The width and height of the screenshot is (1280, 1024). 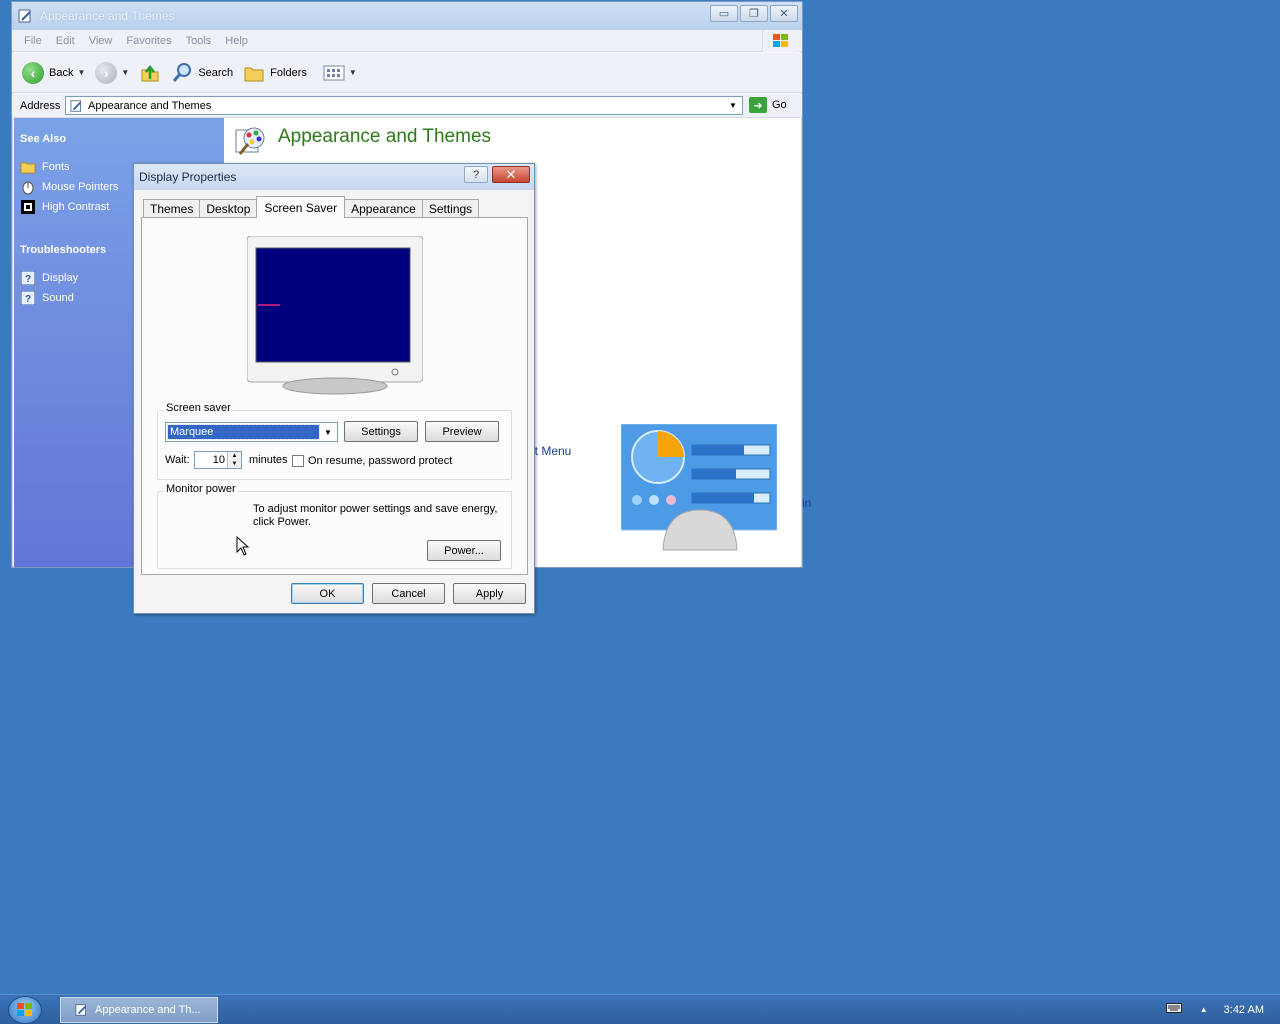 I want to click on menu-tools: Tools, so click(x=199, y=41).